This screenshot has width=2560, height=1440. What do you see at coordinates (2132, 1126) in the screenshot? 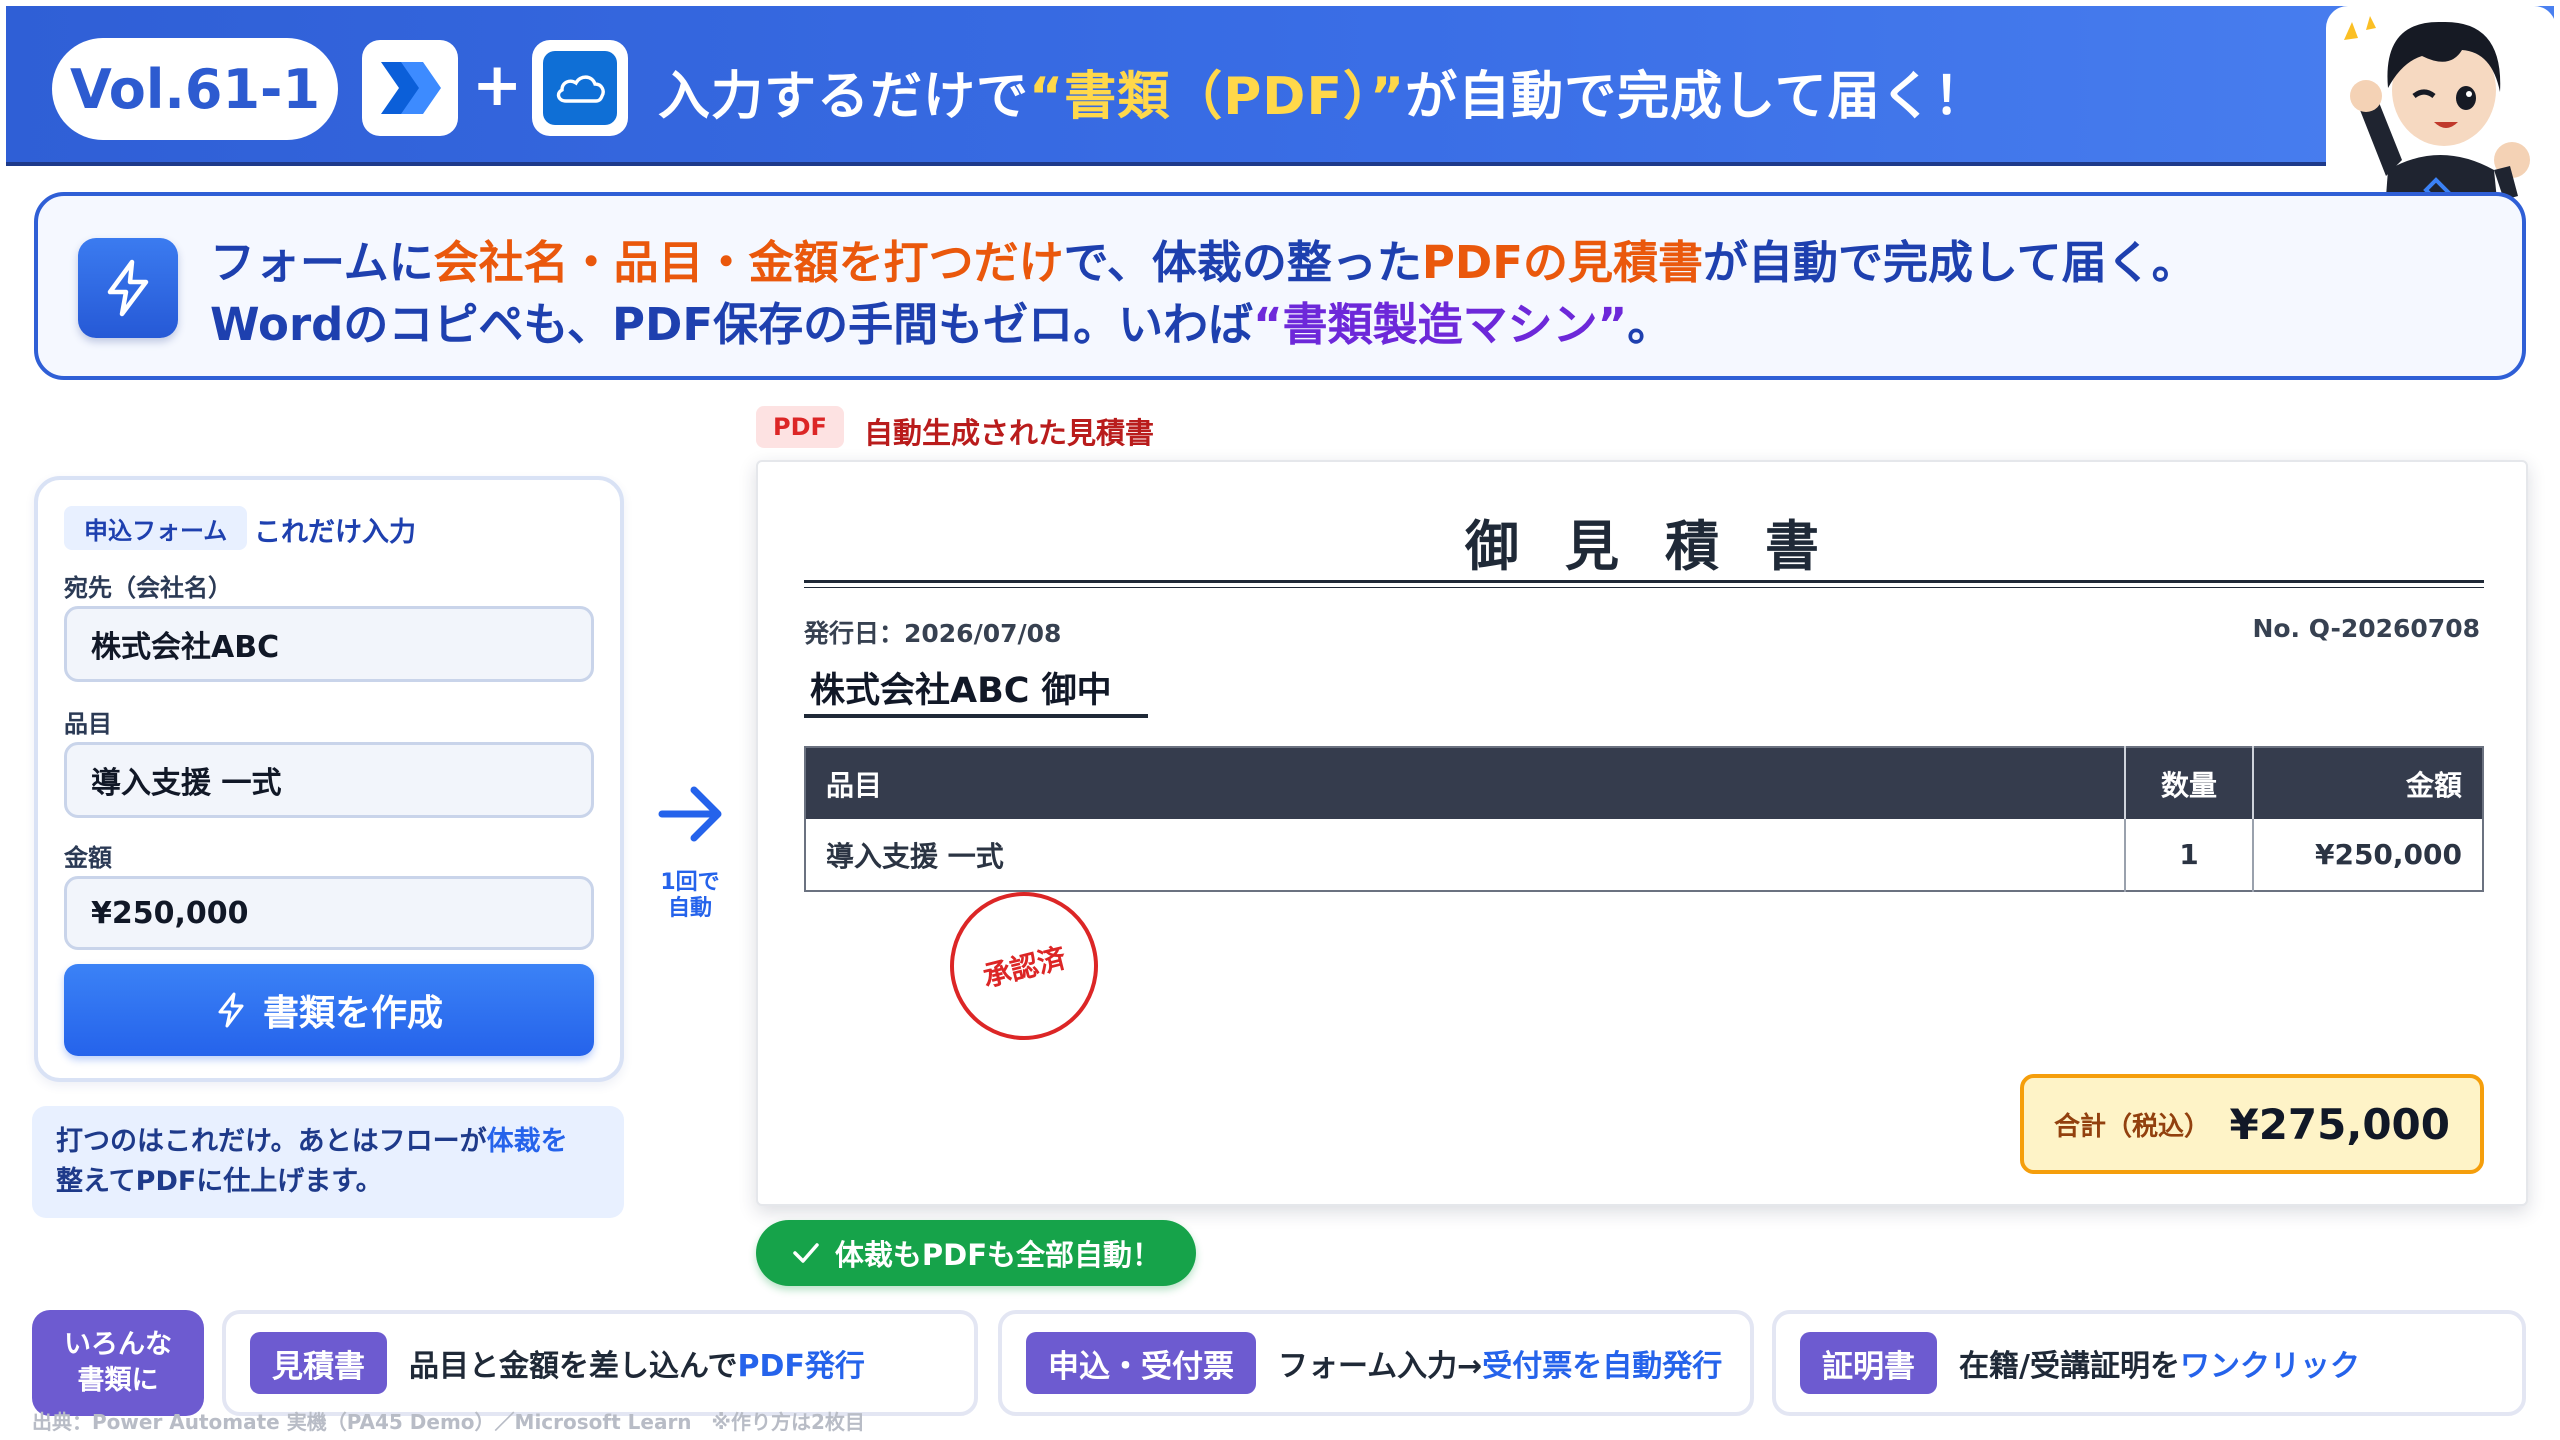
I see `total-label: 合計（税込）` at bounding box center [2132, 1126].